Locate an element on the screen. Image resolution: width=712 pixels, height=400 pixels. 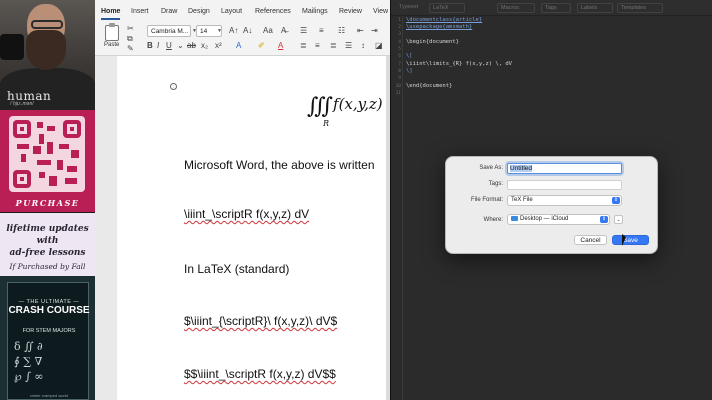
labels-select: Labels is located at coordinates (595, 8).